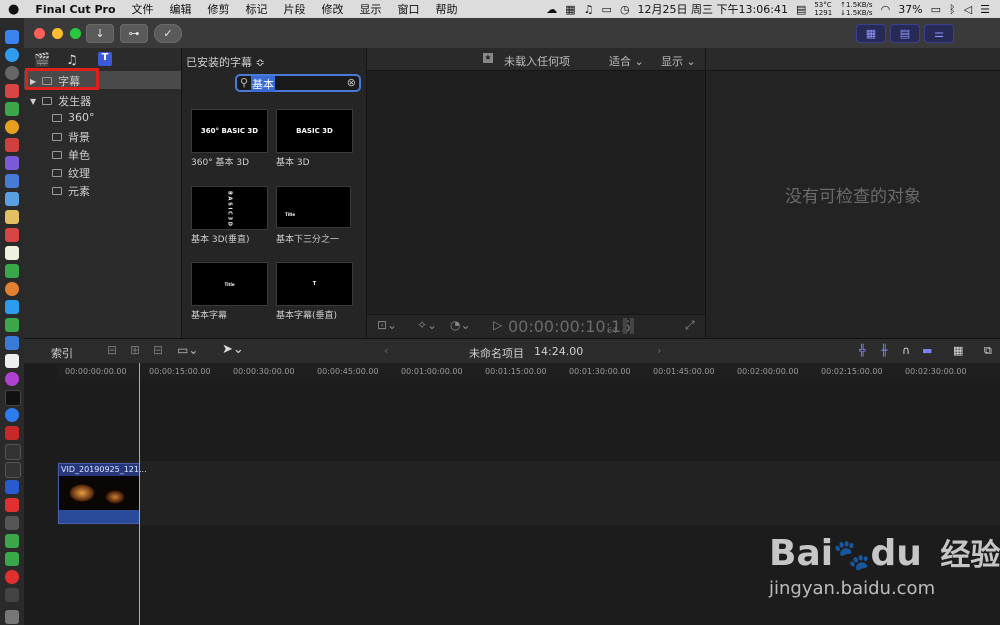 The image size is (1000, 625). Describe the element at coordinates (257, 9) in the screenshot. I see `menu-mark: 标记` at that location.